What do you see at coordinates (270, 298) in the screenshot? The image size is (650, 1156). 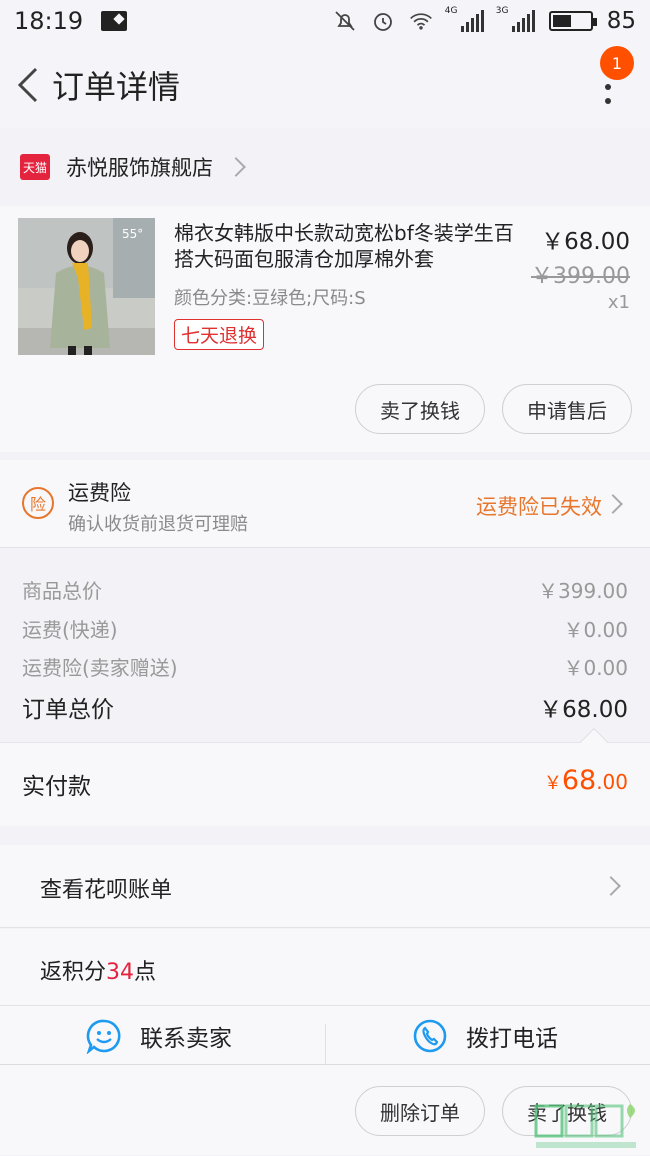 I see `product-sku: 颜色分类:豆绿色;尺码:S` at bounding box center [270, 298].